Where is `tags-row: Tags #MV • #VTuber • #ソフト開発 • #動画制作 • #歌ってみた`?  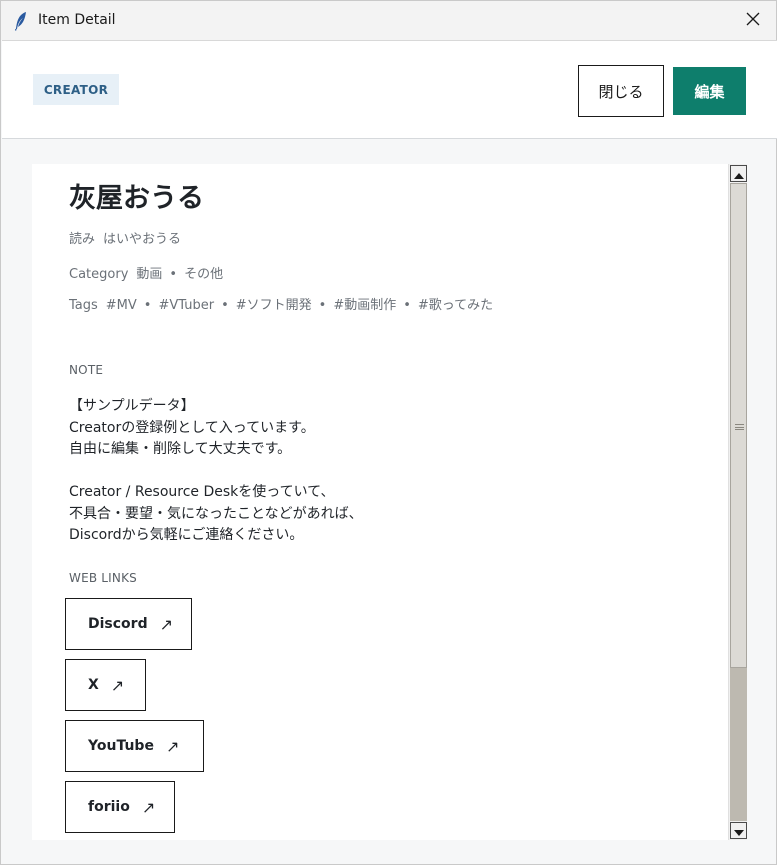
tags-row: Tags #MV • #VTuber • #ソフト開発 • #動画制作 • #歌ってみた is located at coordinates (281, 303).